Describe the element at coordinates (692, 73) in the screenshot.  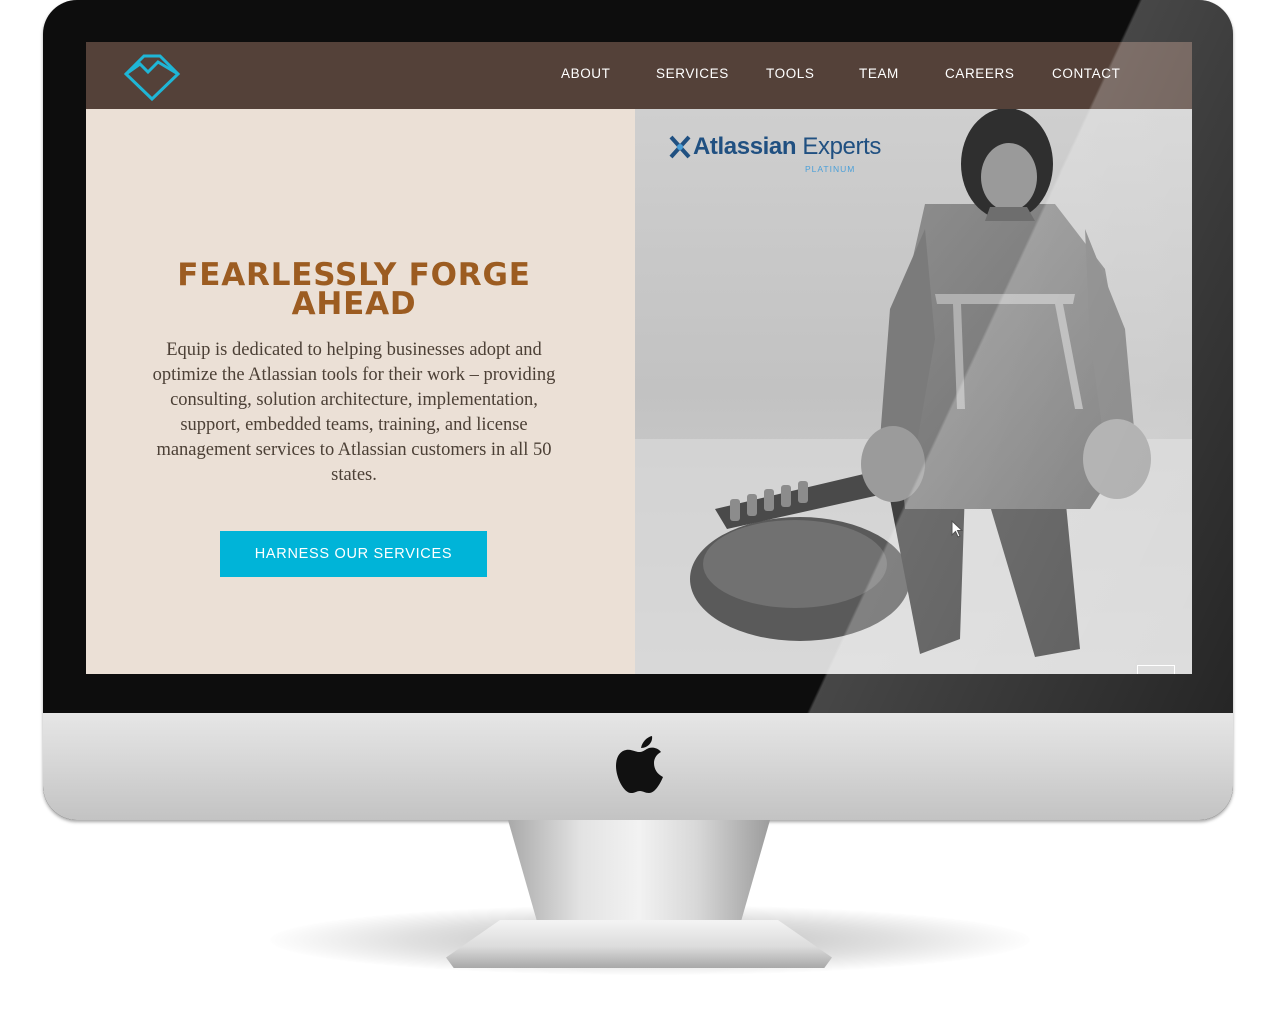
I see `nav-item-services: SERVICES` at that location.